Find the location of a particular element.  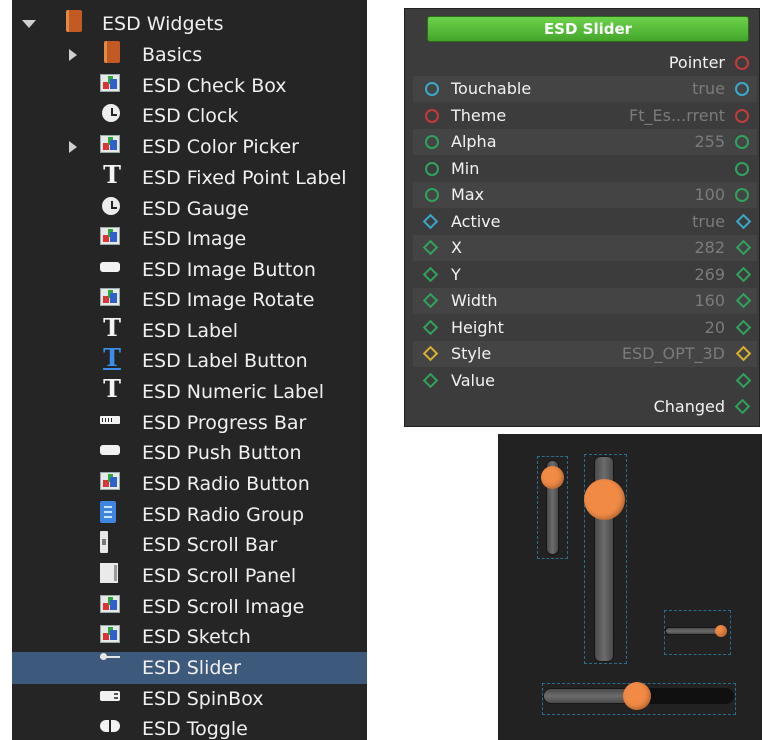

tree-item-esd-gauge: ESD Gauge is located at coordinates (189, 209).